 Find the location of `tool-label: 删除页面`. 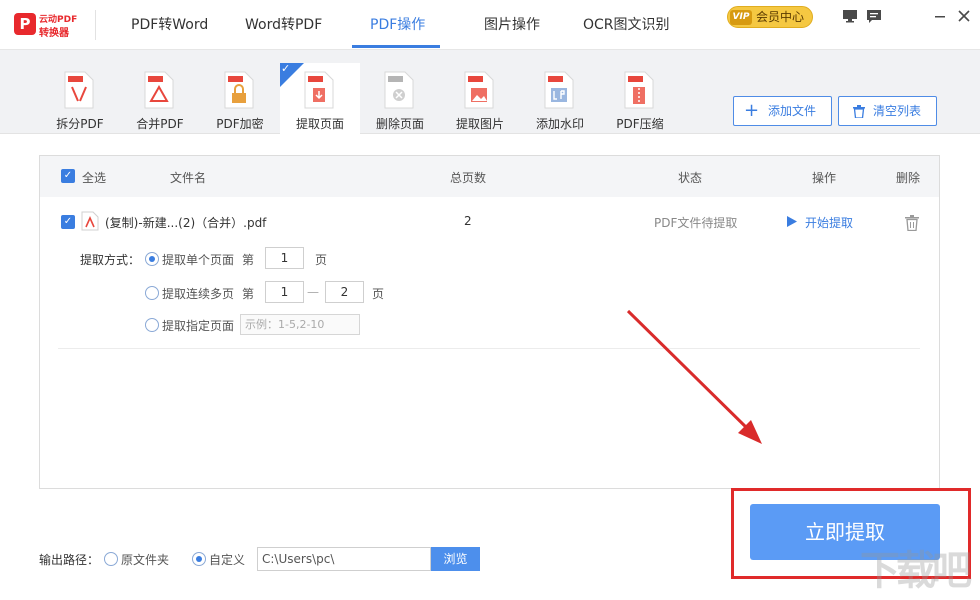

tool-label: 删除页面 is located at coordinates (399, 124).